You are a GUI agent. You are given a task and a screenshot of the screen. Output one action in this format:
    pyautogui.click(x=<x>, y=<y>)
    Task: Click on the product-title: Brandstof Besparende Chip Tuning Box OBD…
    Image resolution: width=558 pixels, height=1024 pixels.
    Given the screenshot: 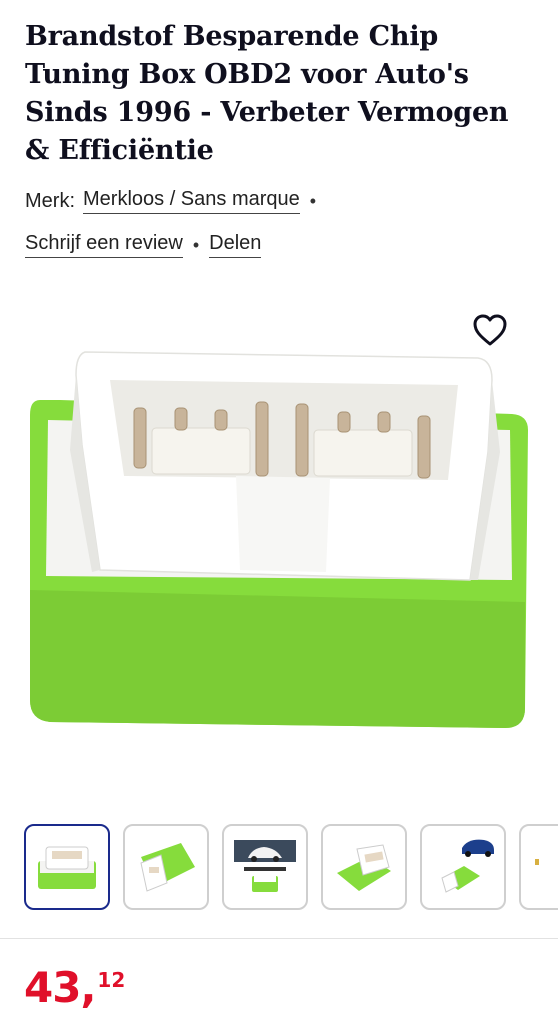 What is the action you would take?
    pyautogui.click(x=267, y=93)
    